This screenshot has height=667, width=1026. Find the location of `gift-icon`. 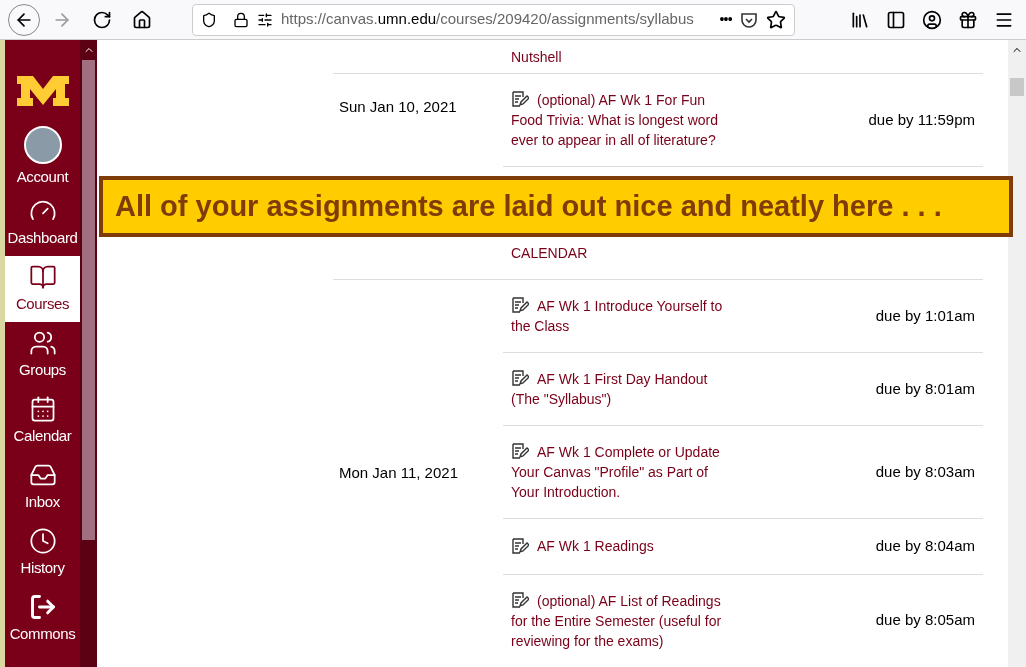

gift-icon is located at coordinates (968, 19).